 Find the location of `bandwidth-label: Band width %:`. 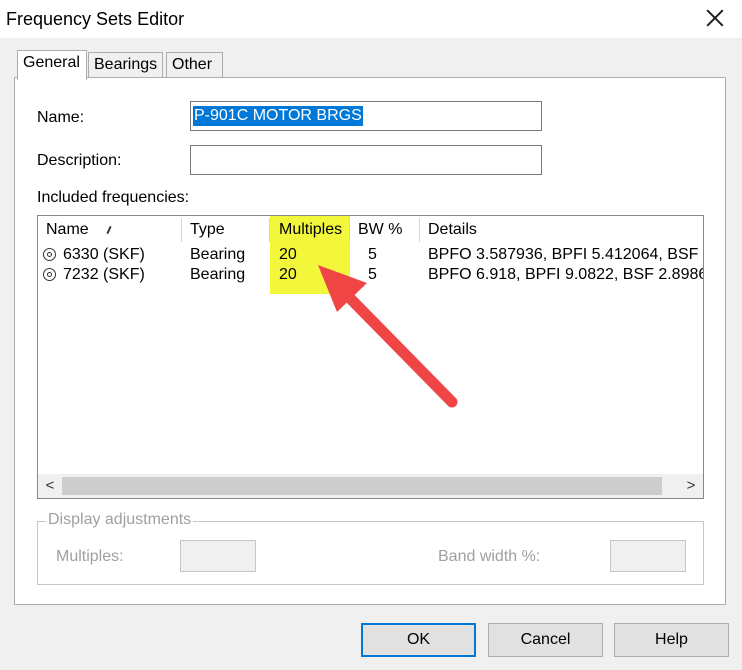

bandwidth-label: Band width %: is located at coordinates (489, 556).